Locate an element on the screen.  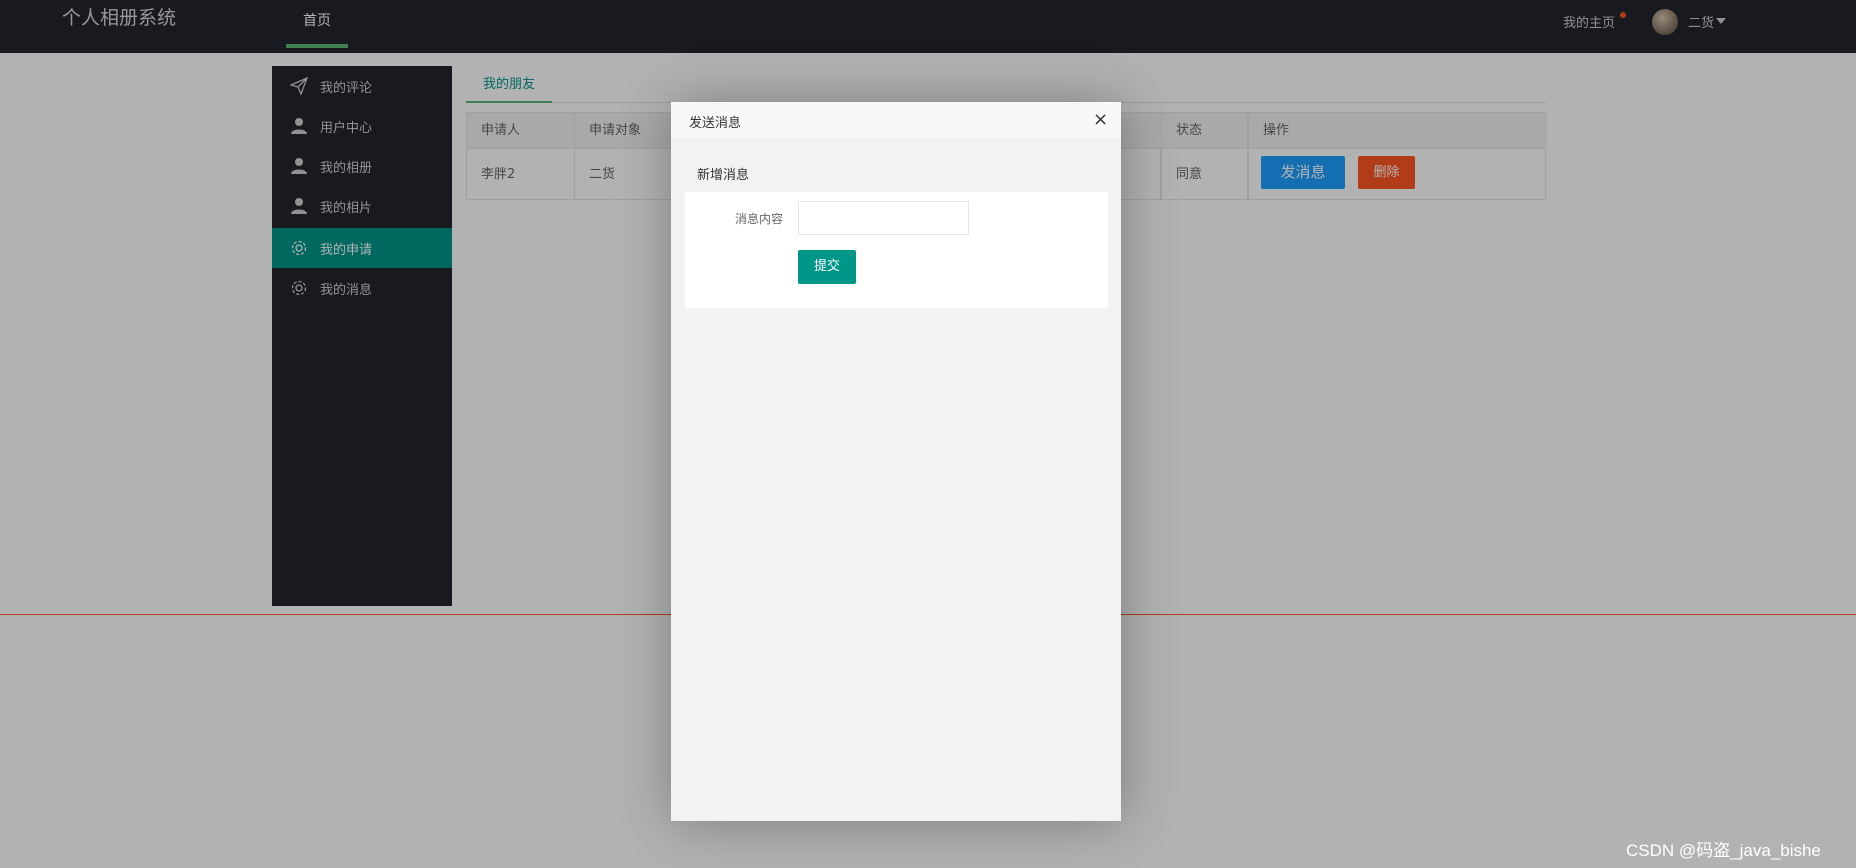
message-content-input is located at coordinates (883, 218).